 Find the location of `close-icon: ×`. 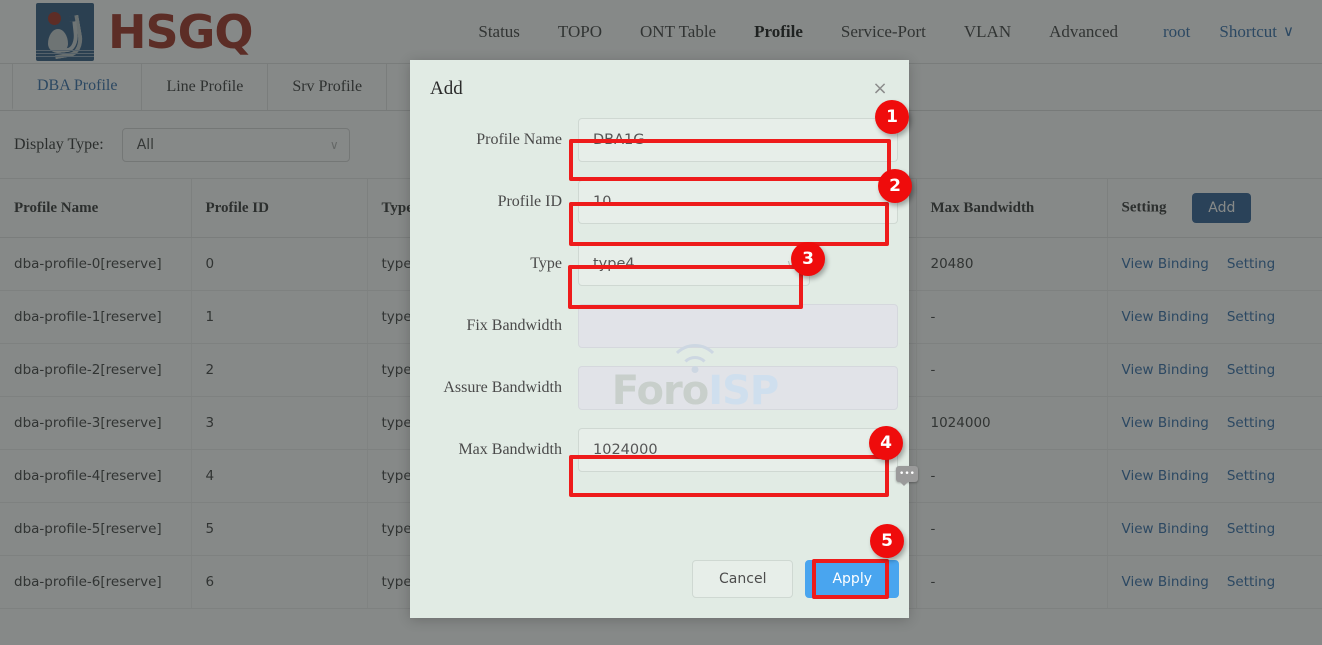

close-icon: × is located at coordinates (880, 89).